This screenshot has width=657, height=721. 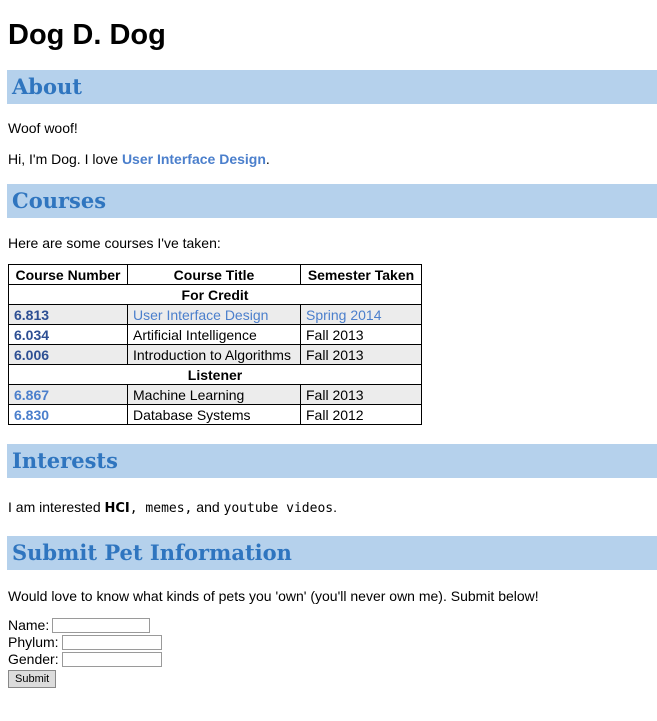 What do you see at coordinates (101, 625) in the screenshot?
I see `name-input` at bounding box center [101, 625].